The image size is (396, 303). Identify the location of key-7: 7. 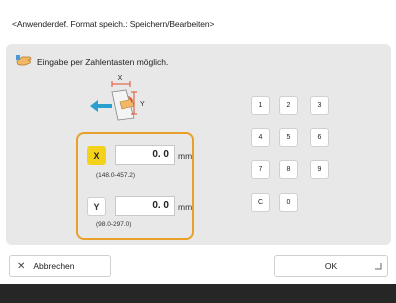
(260, 169).